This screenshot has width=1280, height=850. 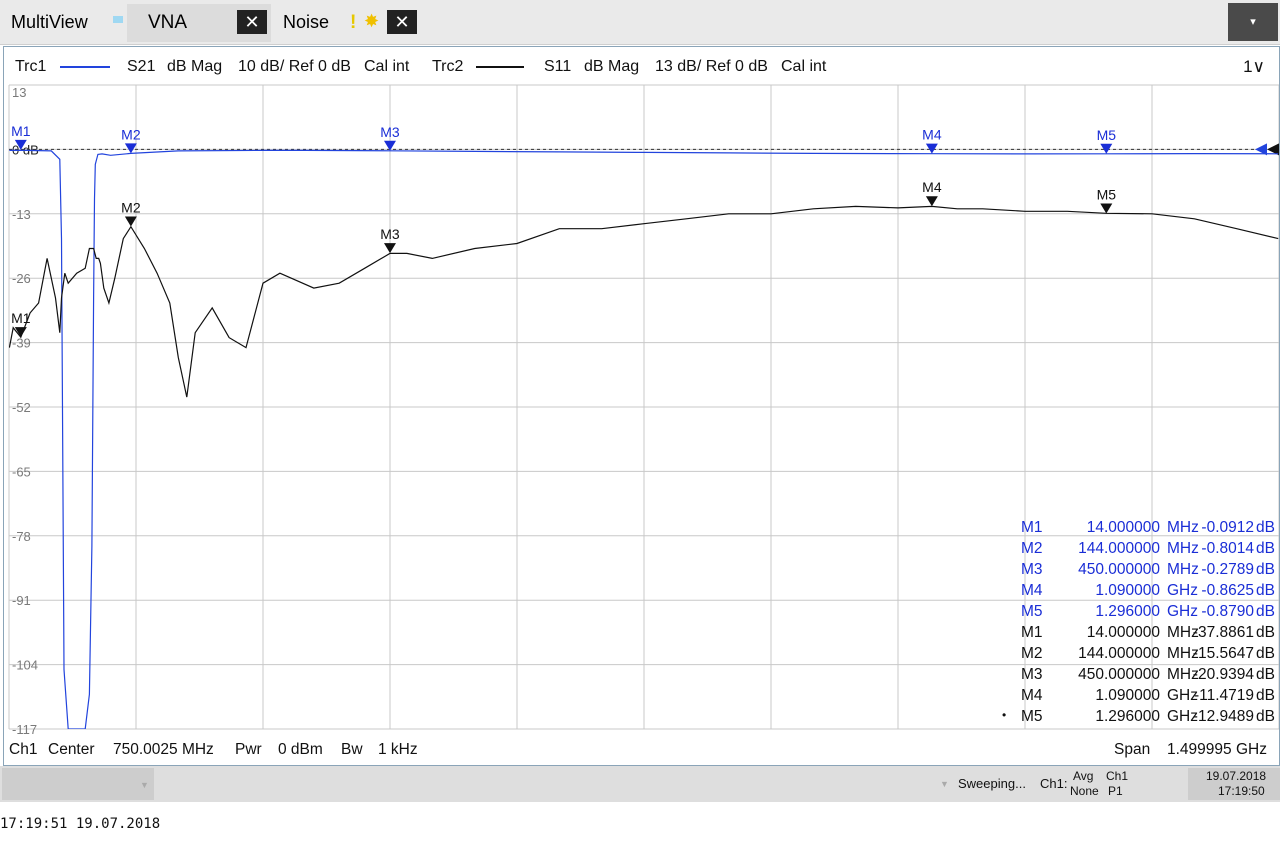 I want to click on channel-name: Ch1, so click(x=23, y=750).